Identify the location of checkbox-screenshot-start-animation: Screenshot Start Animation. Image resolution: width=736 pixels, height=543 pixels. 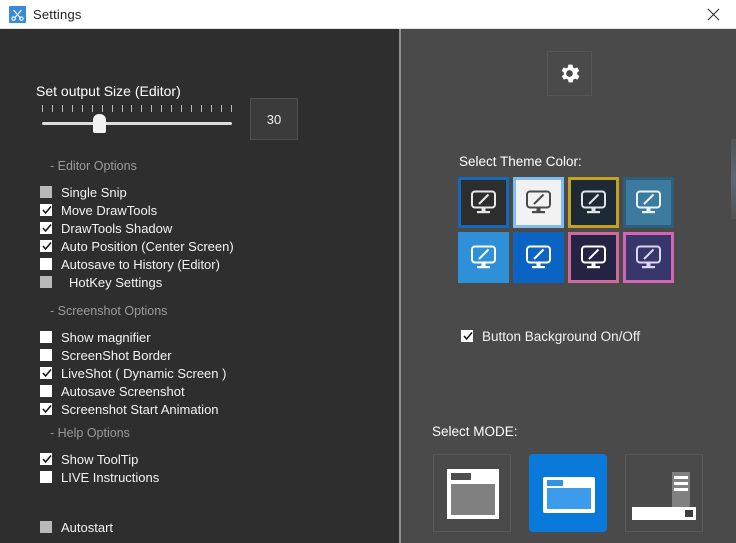
(129, 409).